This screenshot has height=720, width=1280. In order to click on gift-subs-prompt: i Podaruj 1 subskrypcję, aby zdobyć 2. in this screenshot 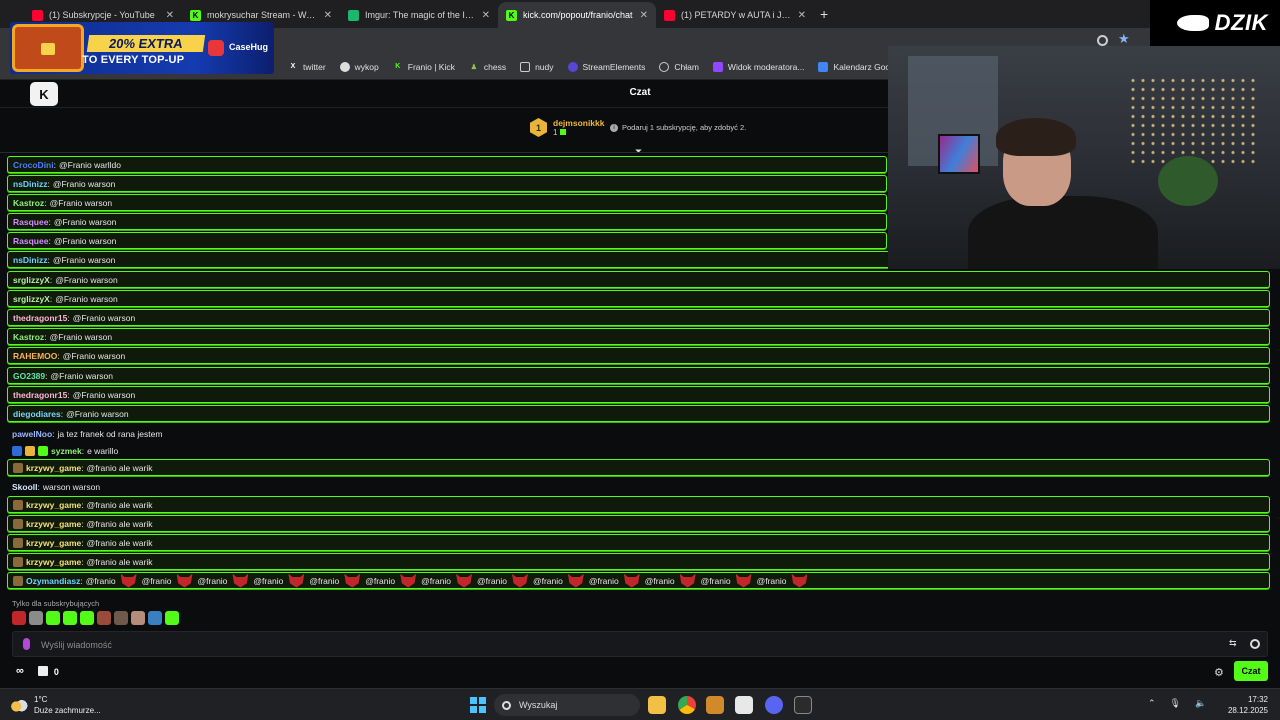, I will do `click(678, 127)`.